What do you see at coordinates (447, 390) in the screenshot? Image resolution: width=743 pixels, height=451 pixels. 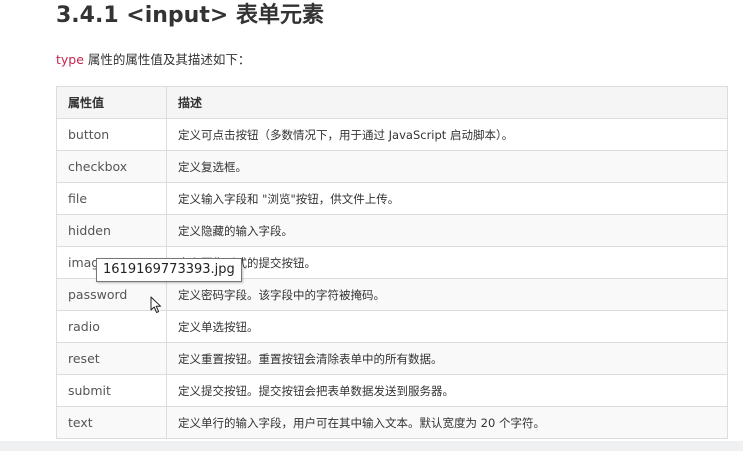 I see `row-description: 定义提交按钮。提交按钮会把表单数据发送到服务器。` at bounding box center [447, 390].